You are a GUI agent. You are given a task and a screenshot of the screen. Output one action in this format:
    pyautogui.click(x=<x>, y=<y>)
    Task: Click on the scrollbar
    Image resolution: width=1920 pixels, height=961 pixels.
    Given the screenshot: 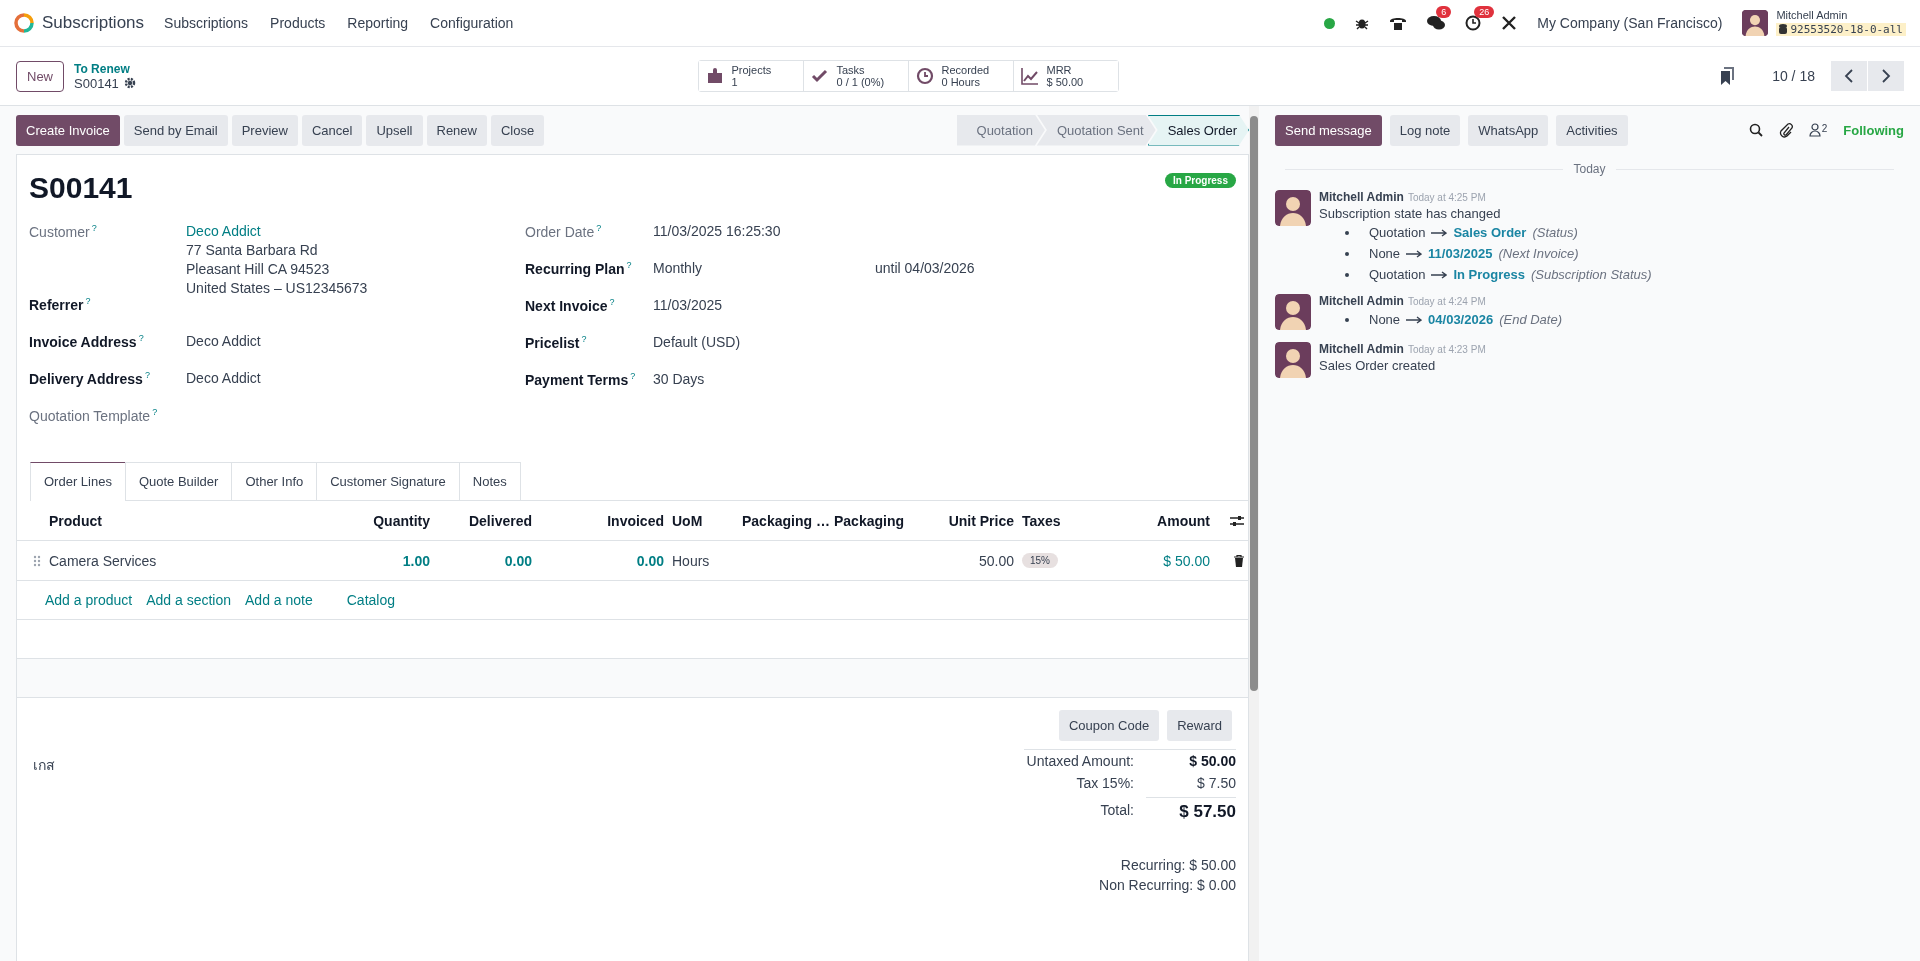 What is the action you would take?
    pyautogui.click(x=1254, y=533)
    